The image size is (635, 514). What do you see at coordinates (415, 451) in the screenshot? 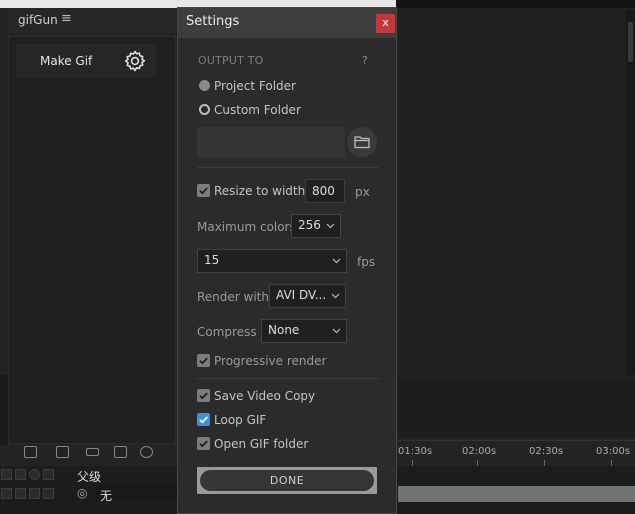
I see `tick-label: 01:30s` at bounding box center [415, 451].